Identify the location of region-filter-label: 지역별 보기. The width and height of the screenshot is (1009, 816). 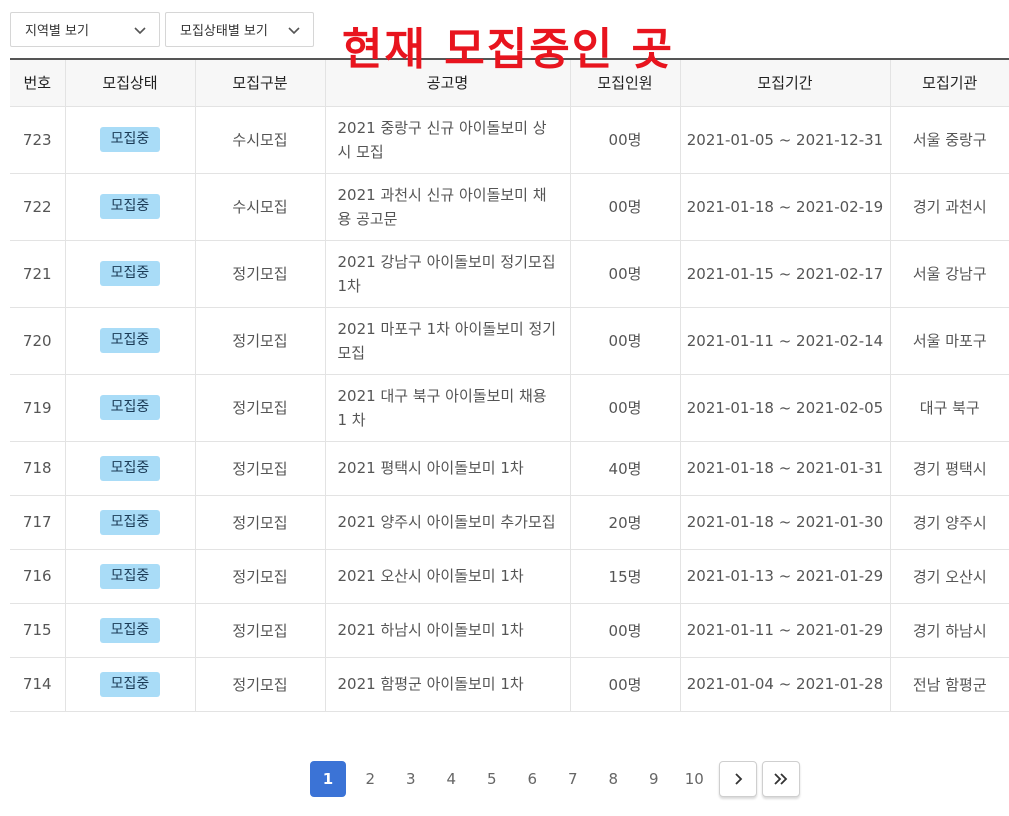
(57, 31).